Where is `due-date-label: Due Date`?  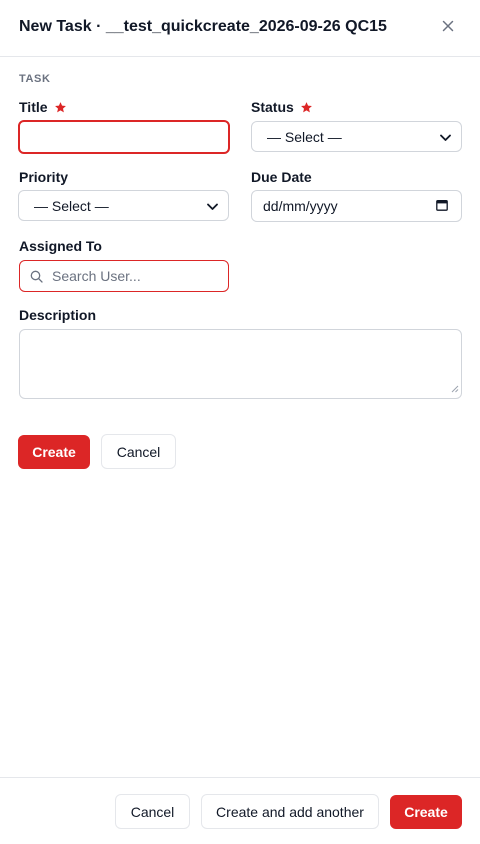 due-date-label: Due Date is located at coordinates (281, 177).